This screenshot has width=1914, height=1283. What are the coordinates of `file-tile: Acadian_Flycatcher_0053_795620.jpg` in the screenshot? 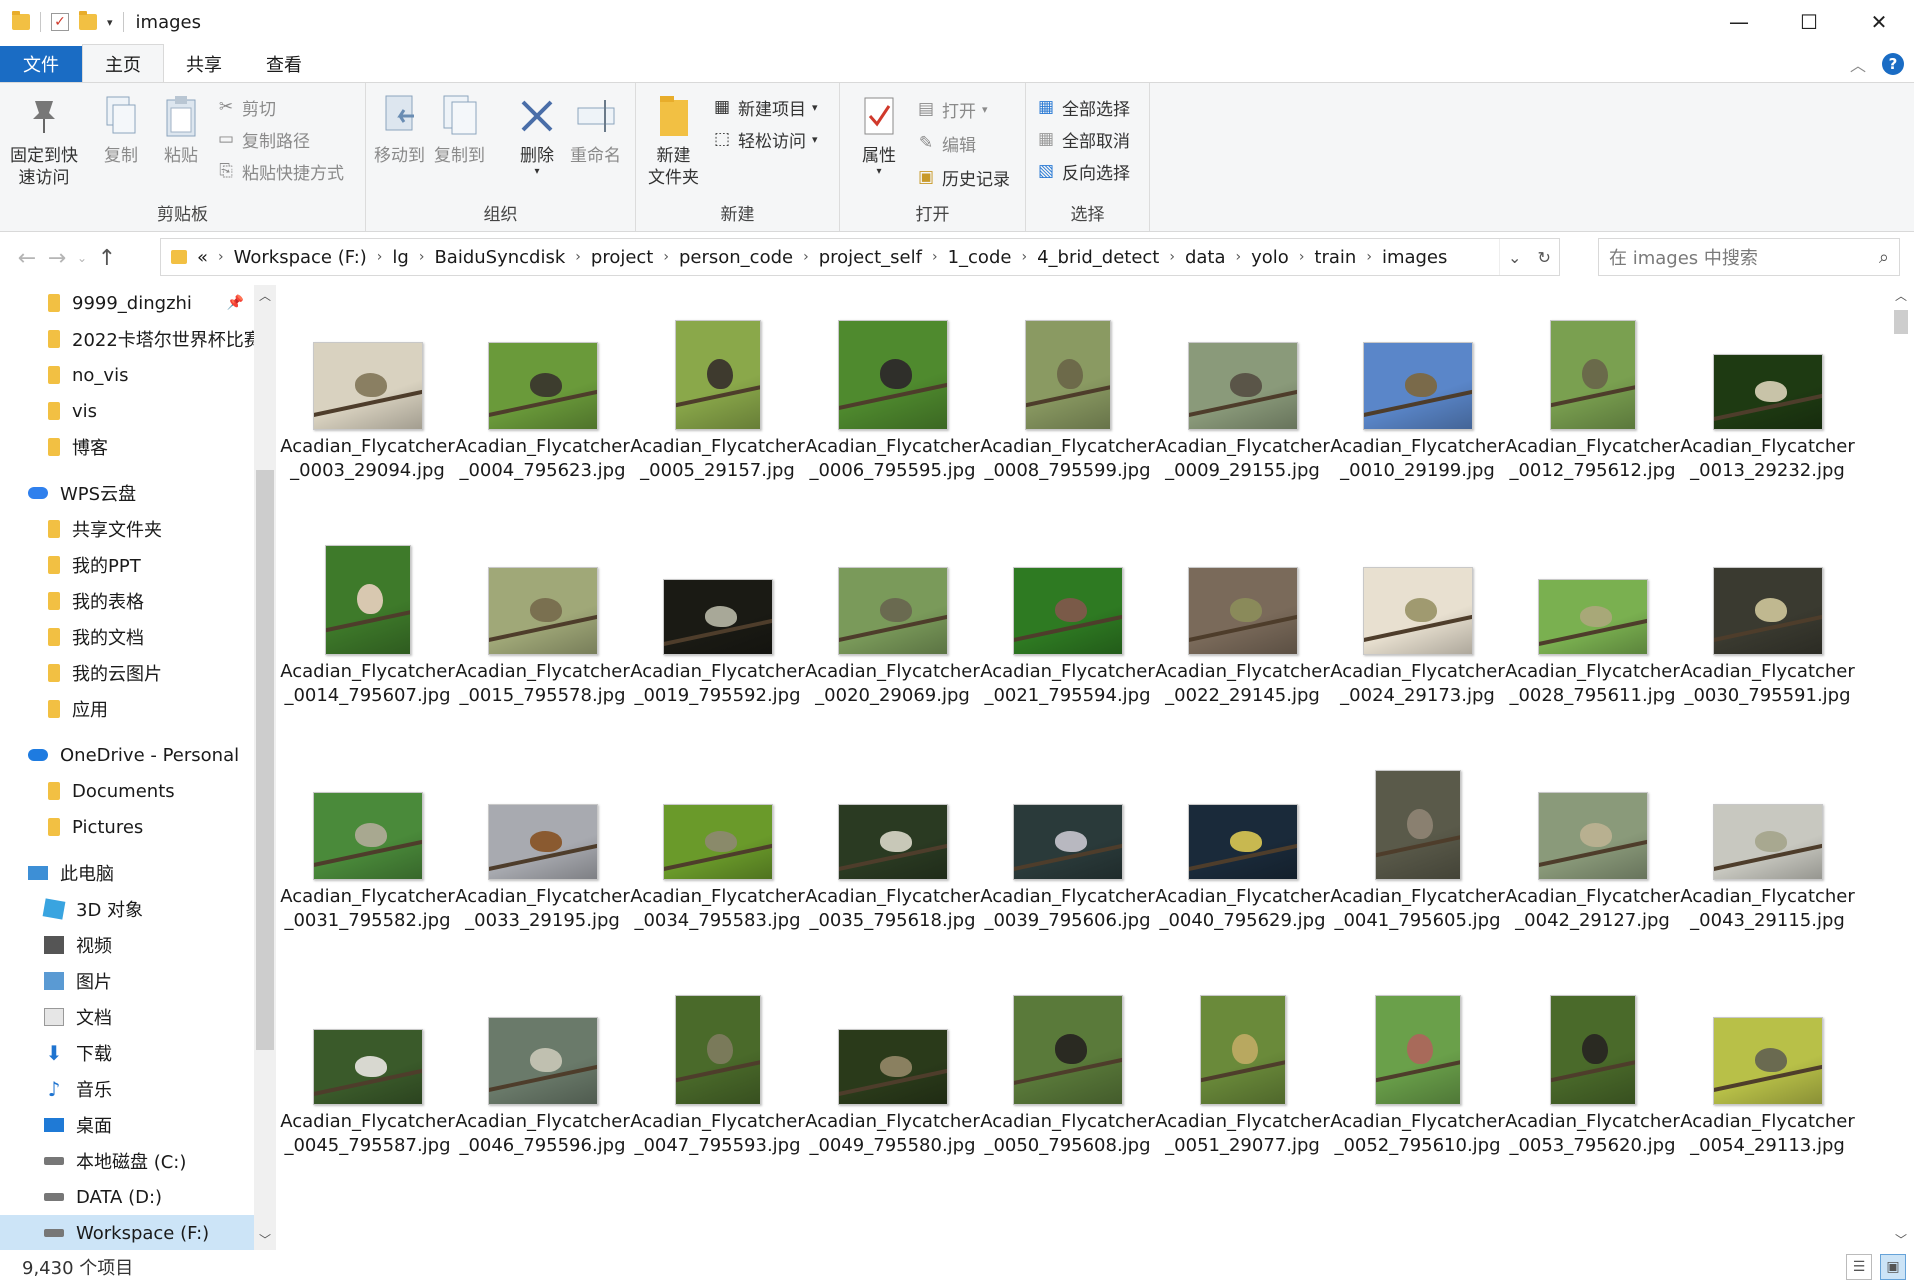 It's located at (1592, 1070).